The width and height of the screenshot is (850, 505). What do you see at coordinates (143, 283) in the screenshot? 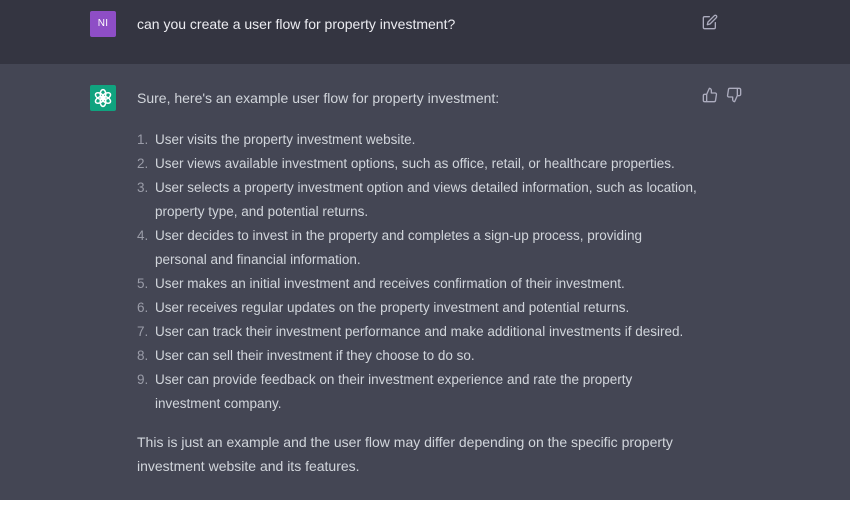
I see `list-item-number: 5.` at bounding box center [143, 283].